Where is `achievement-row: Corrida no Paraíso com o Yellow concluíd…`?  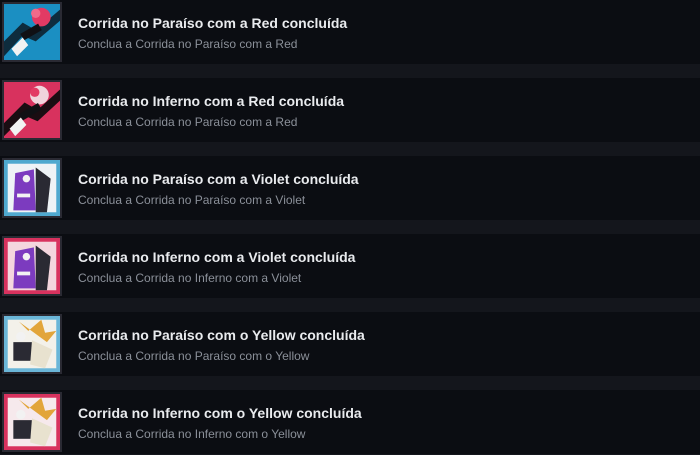
achievement-row: Corrida no Paraíso com o Yellow concluíd… is located at coordinates (350, 344).